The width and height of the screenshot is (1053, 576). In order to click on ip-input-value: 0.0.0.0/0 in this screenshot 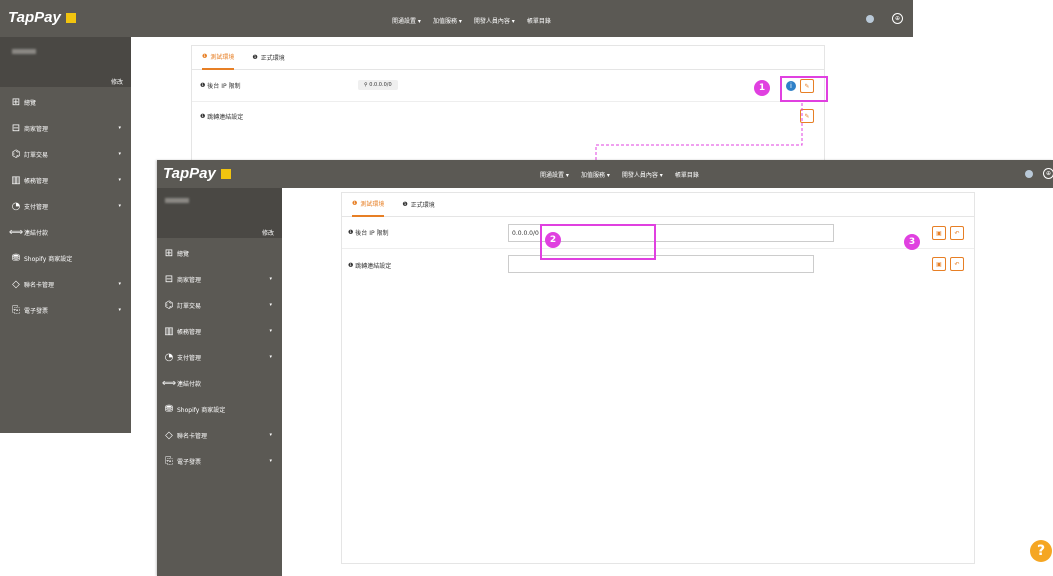, I will do `click(525, 233)`.